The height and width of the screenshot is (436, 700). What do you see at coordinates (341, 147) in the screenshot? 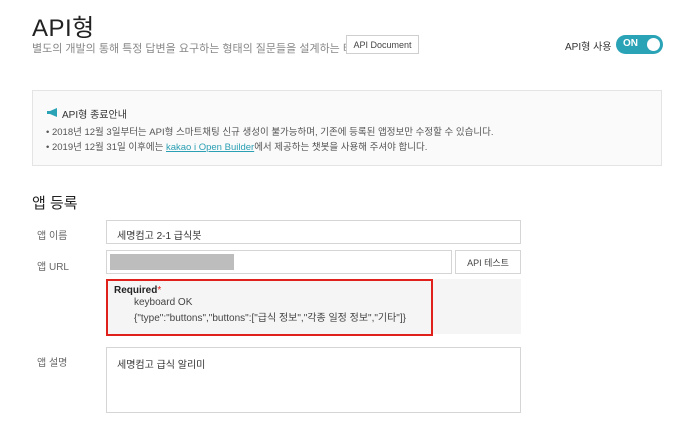
I see `notice-item-suffix: 에서 제공하는 챗봇을 사용해 주셔야 합니다.` at bounding box center [341, 147].